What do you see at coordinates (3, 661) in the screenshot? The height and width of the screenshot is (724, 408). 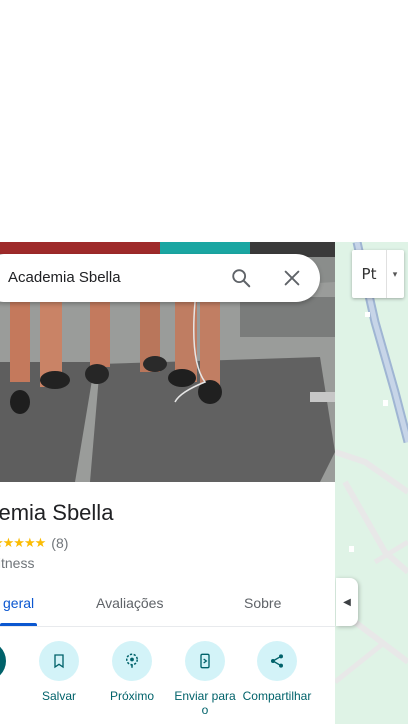 I see `directions-icon` at bounding box center [3, 661].